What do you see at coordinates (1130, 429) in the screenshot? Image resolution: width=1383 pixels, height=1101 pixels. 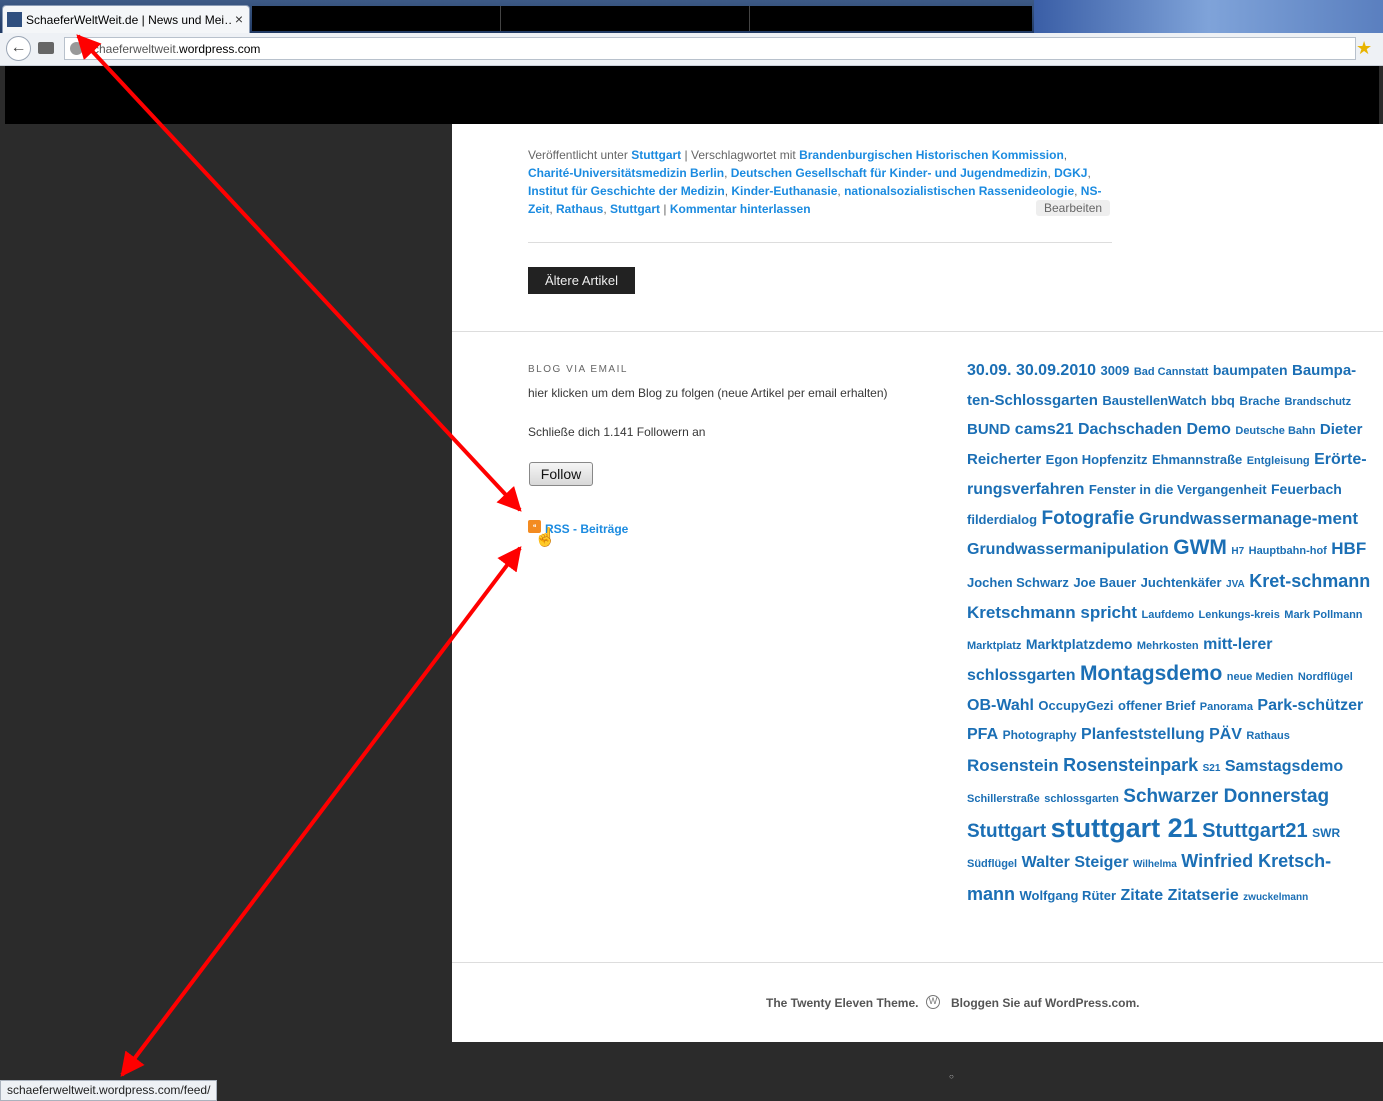 I see `tag-cloud-item: Dachschaden` at bounding box center [1130, 429].